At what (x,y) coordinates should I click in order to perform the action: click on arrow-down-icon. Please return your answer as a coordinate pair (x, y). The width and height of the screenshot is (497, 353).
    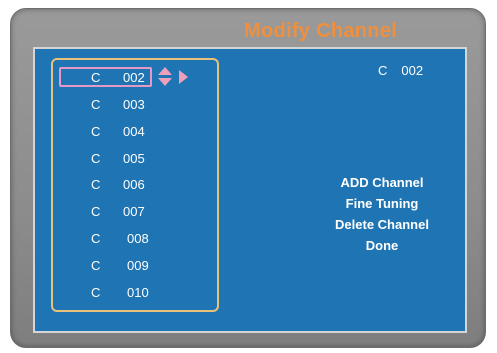
    Looking at the image, I should click on (165, 82).